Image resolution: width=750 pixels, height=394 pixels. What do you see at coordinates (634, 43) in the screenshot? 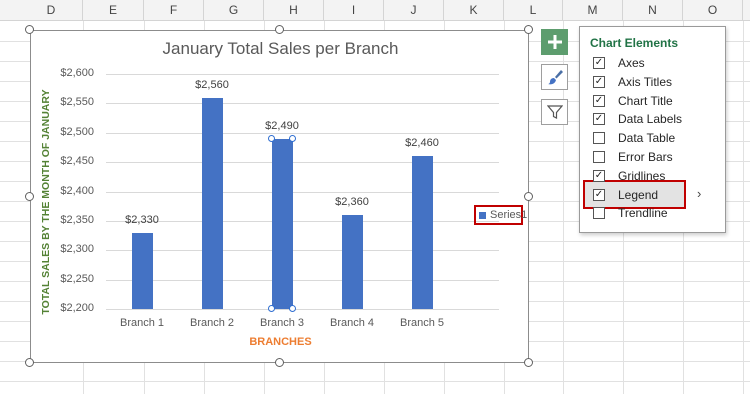
I see `panel-title: Chart Elements` at bounding box center [634, 43].